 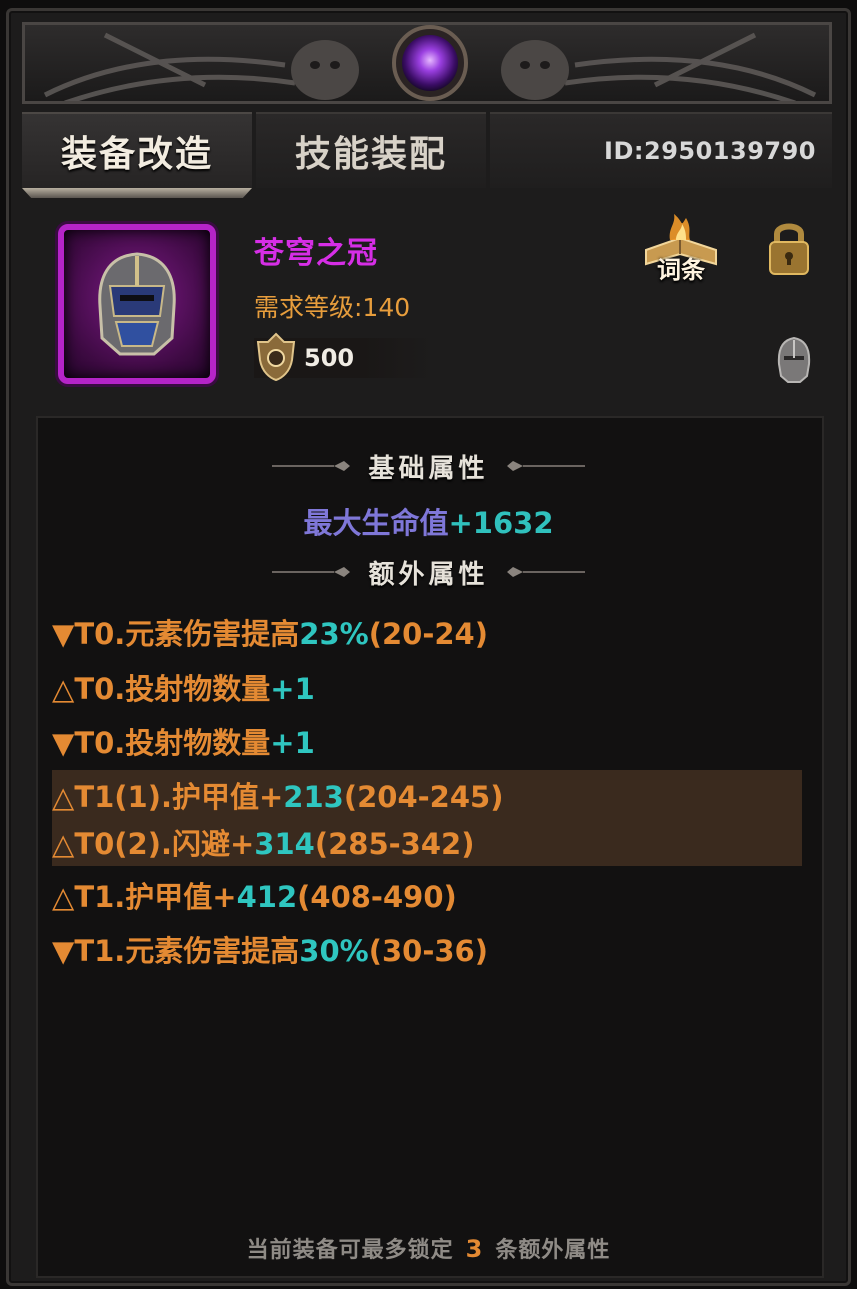 What do you see at coordinates (794, 362) in the screenshot?
I see `helmet-slot-icon` at bounding box center [794, 362].